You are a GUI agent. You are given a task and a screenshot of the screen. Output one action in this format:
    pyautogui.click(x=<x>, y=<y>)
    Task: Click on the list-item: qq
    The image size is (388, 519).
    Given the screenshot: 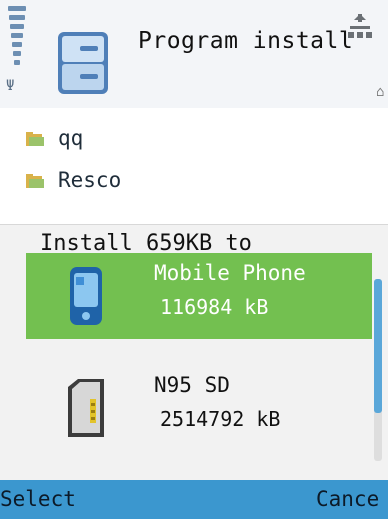 What is the action you would take?
    pyautogui.click(x=194, y=142)
    